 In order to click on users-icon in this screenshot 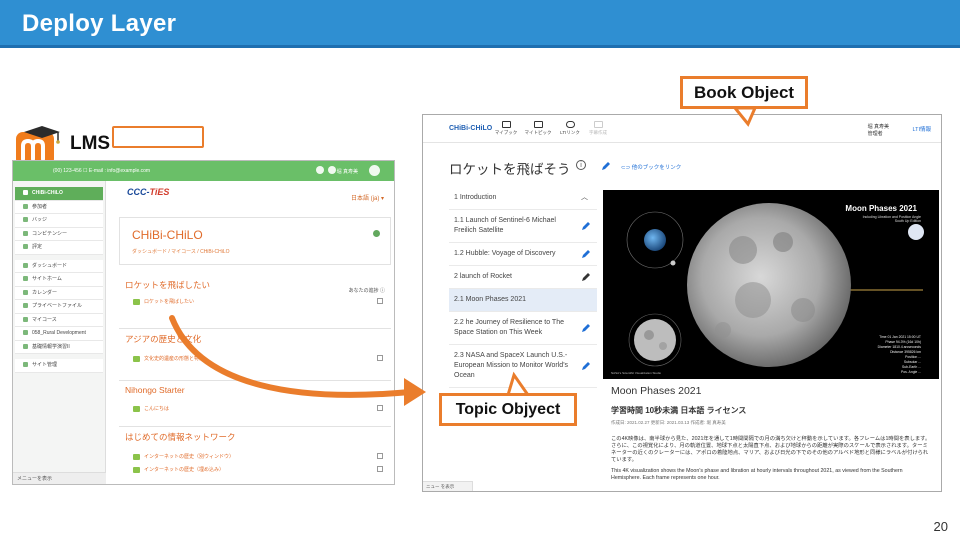, I will do `click(25, 206)`.